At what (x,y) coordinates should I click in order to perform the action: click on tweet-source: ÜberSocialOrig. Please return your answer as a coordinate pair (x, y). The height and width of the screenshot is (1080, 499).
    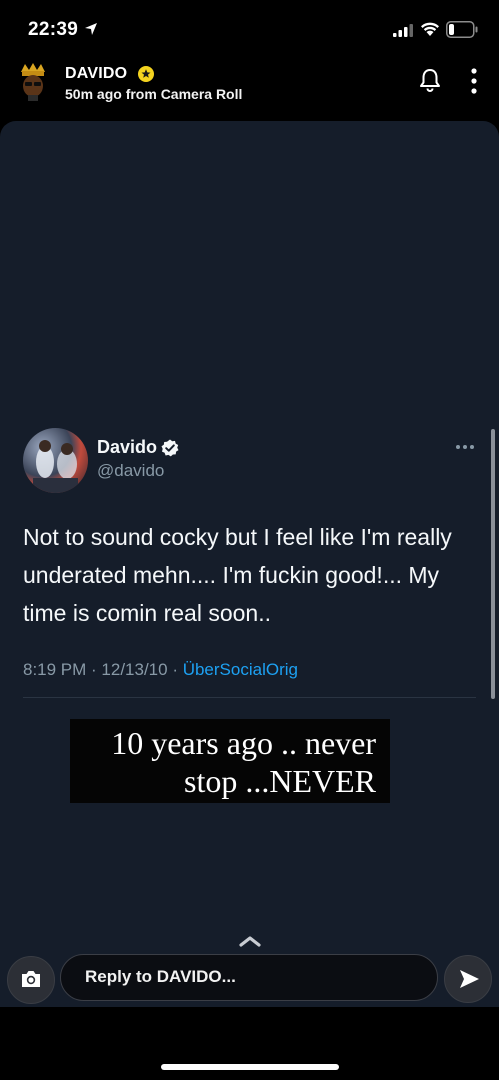
    Looking at the image, I should click on (240, 669).